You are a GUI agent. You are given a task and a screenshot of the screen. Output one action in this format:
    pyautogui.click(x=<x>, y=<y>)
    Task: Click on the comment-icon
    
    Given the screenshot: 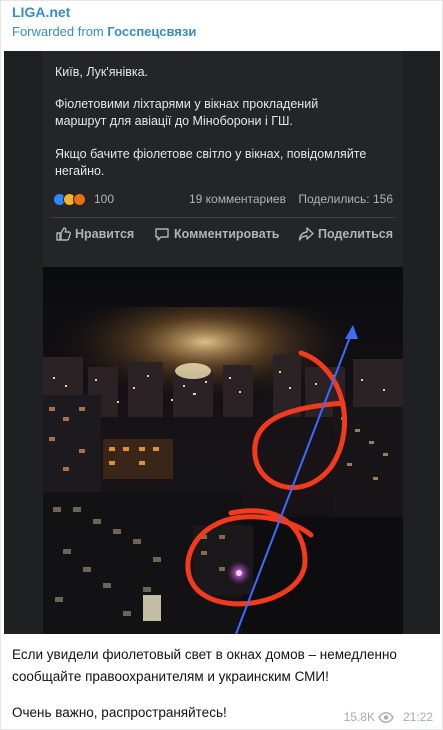 What is the action you would take?
    pyautogui.click(x=162, y=234)
    